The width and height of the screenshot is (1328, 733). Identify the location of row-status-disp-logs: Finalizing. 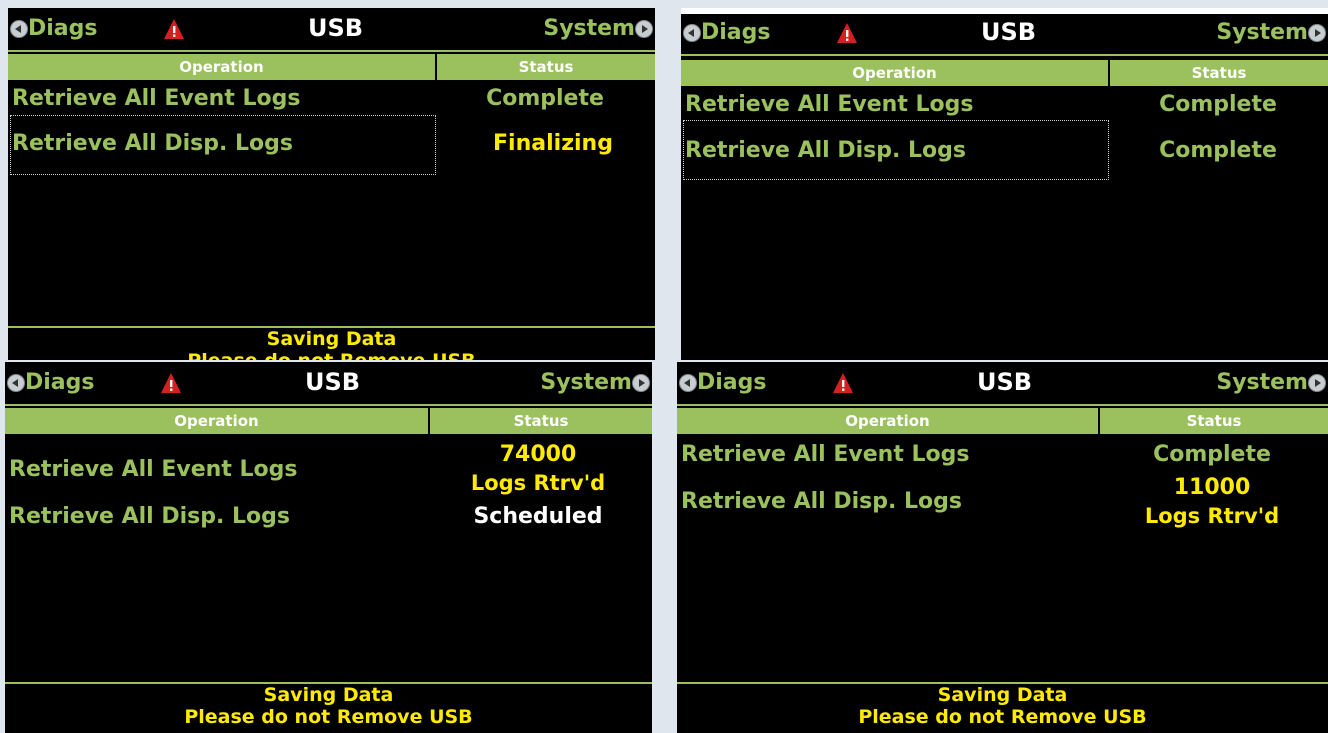
(553, 143).